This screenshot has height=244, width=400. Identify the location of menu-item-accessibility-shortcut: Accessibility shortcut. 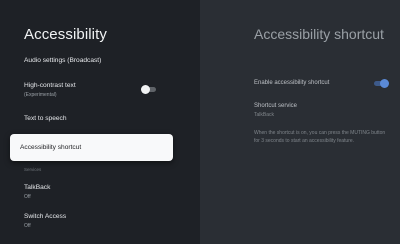
(91, 147).